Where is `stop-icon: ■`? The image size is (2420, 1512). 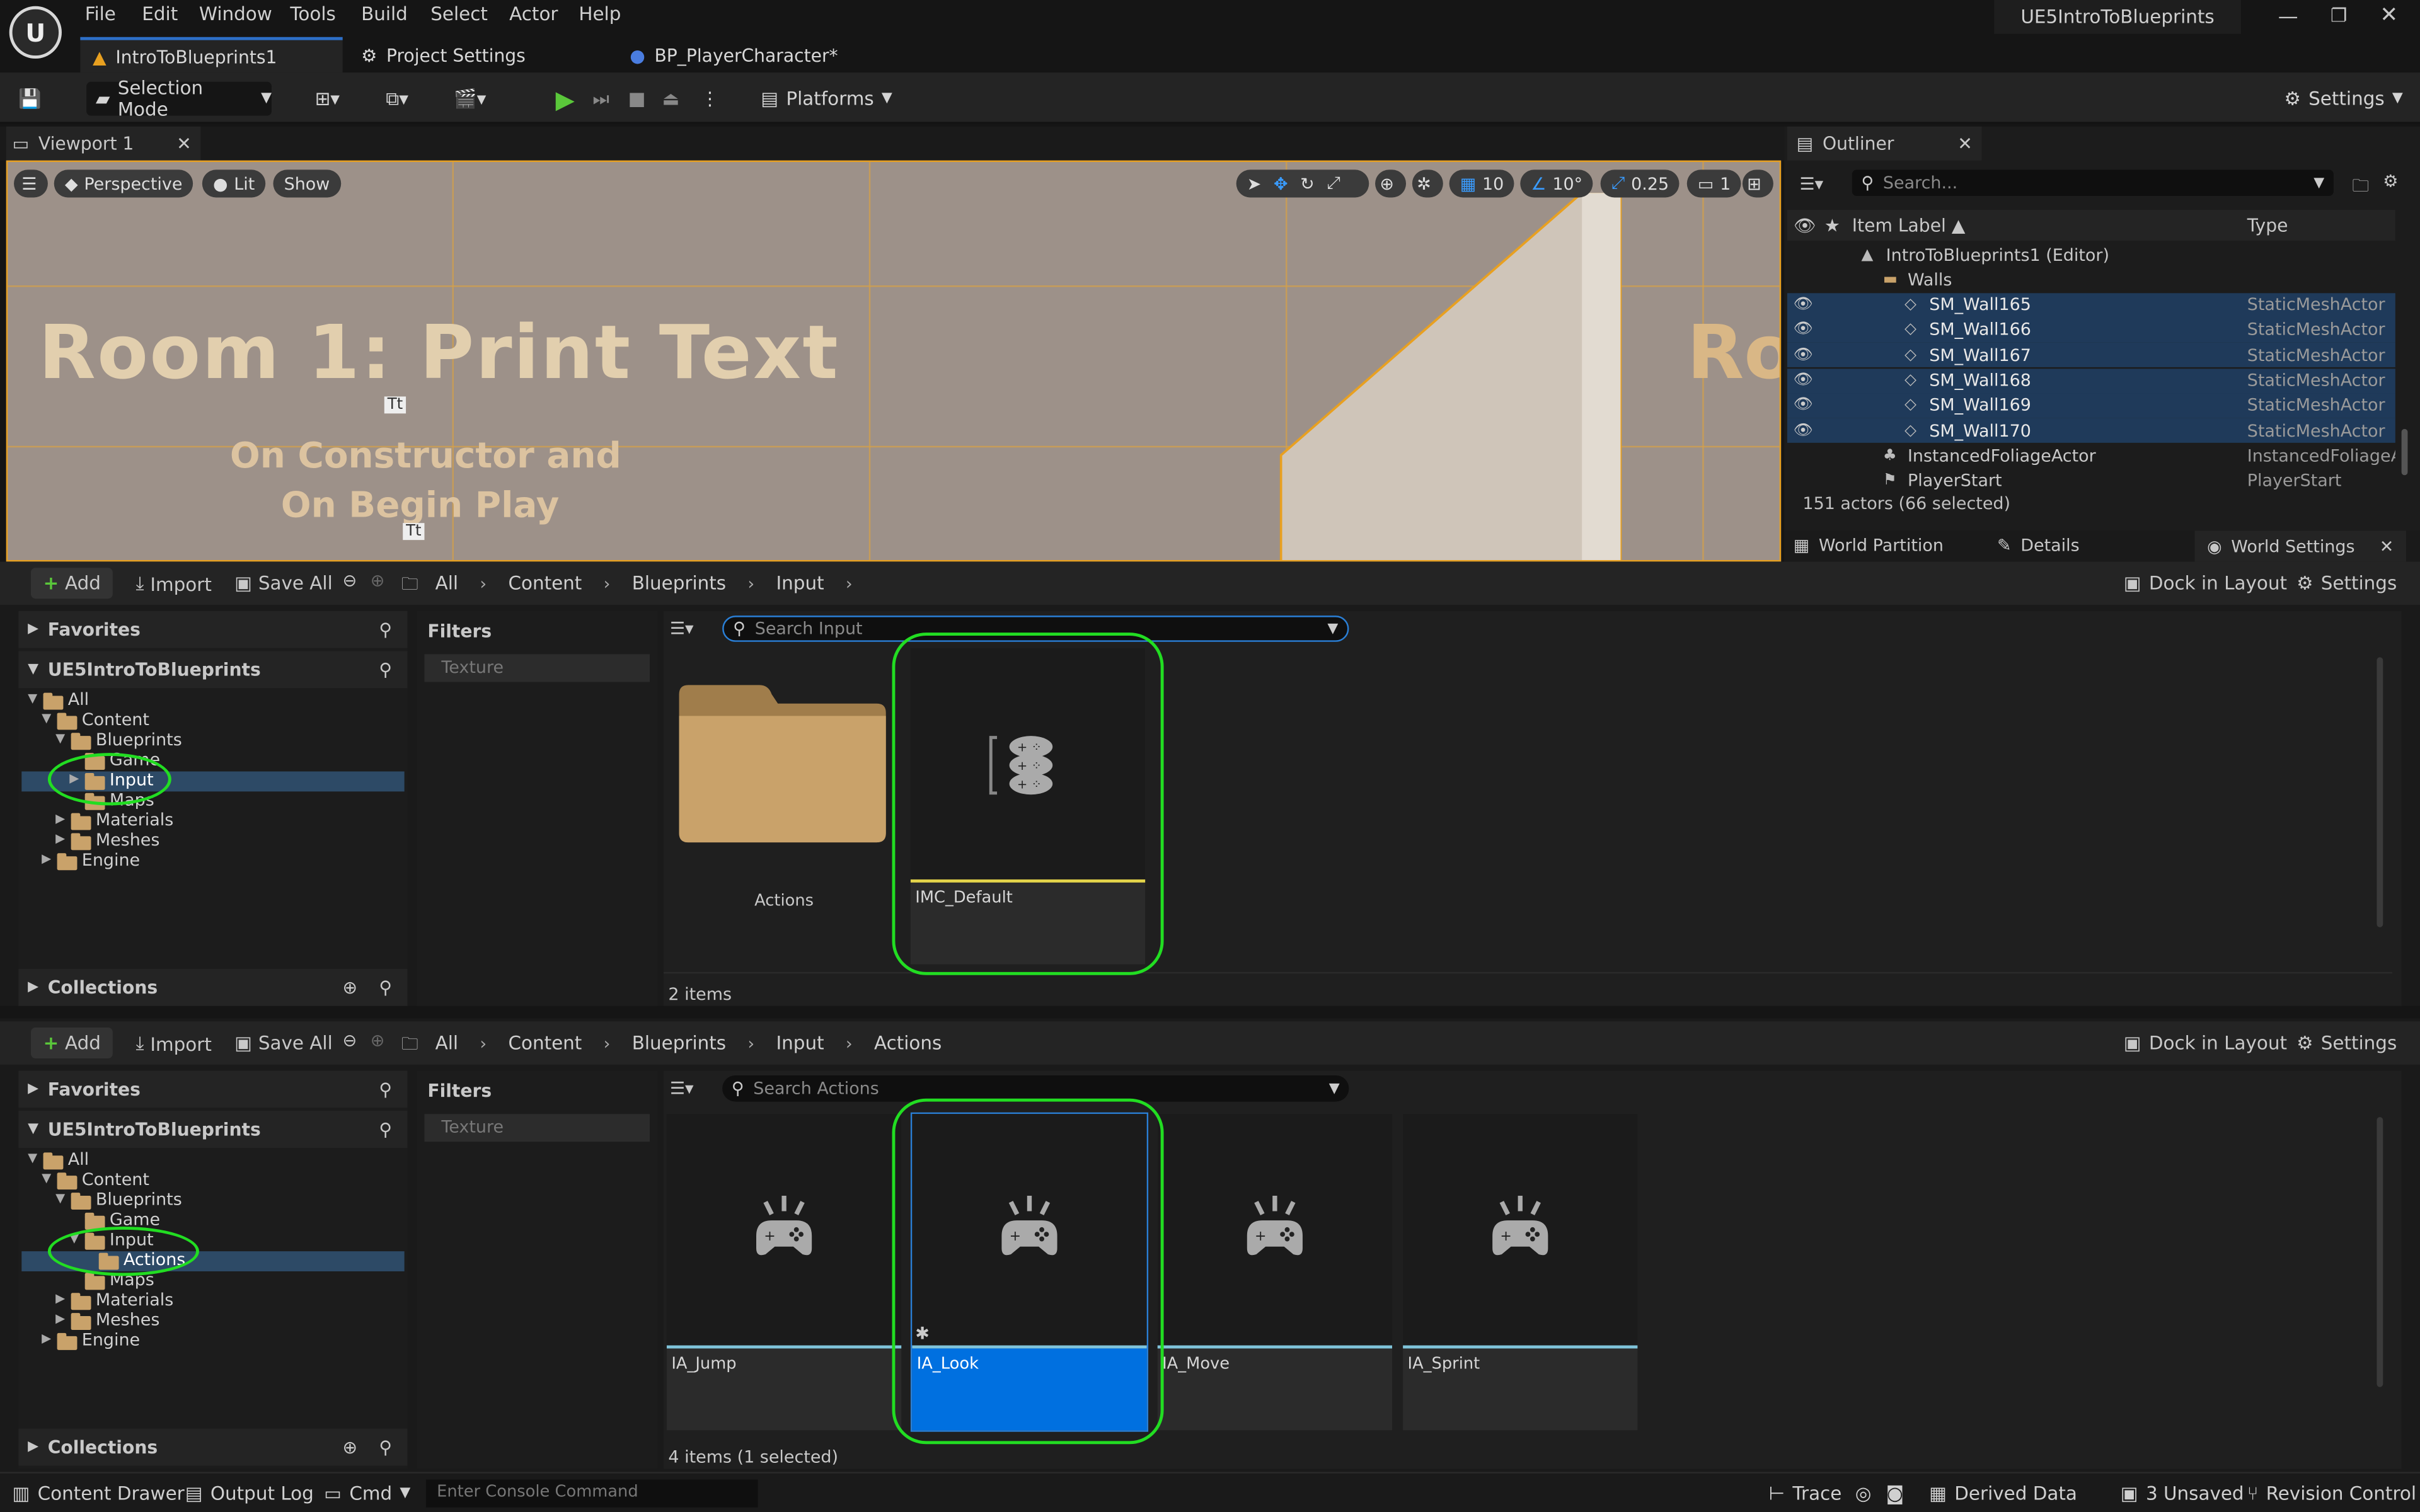 stop-icon: ■ is located at coordinates (637, 99).